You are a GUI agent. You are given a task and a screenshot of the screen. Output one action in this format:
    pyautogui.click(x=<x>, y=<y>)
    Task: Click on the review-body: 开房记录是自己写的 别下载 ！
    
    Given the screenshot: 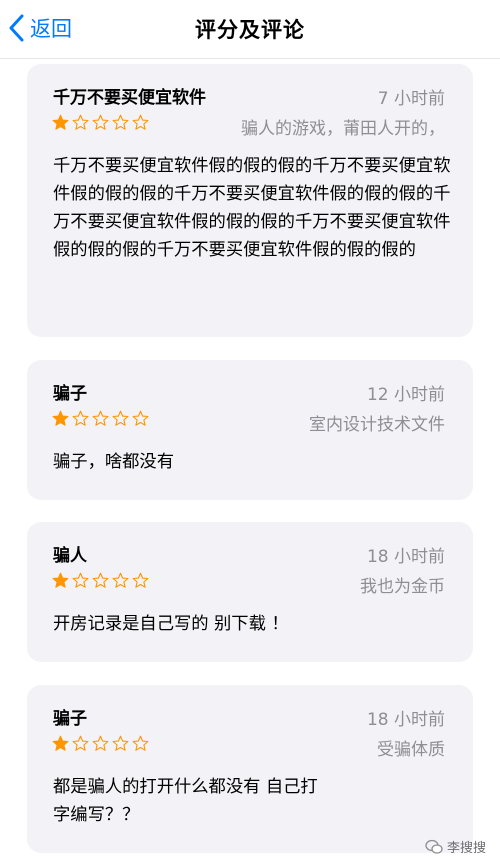 What is the action you would take?
    pyautogui.click(x=171, y=624)
    